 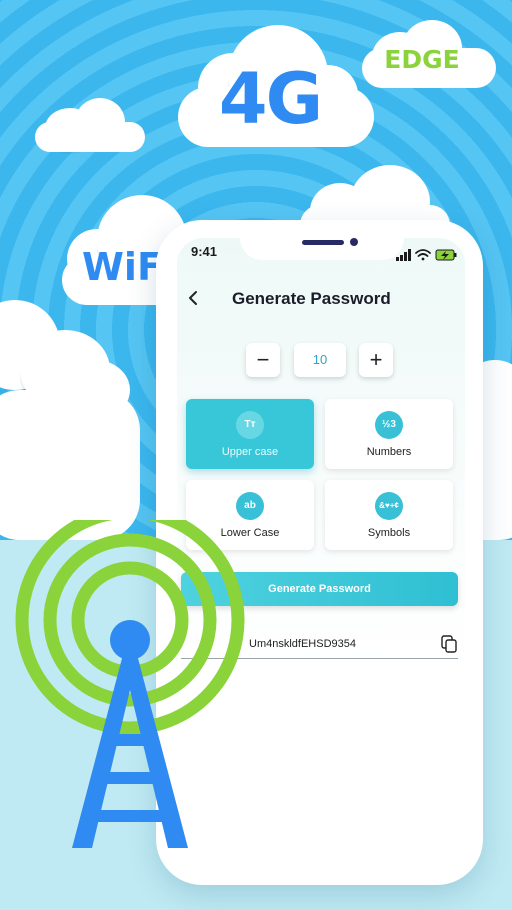 I want to click on copy-icon, so click(x=449, y=644).